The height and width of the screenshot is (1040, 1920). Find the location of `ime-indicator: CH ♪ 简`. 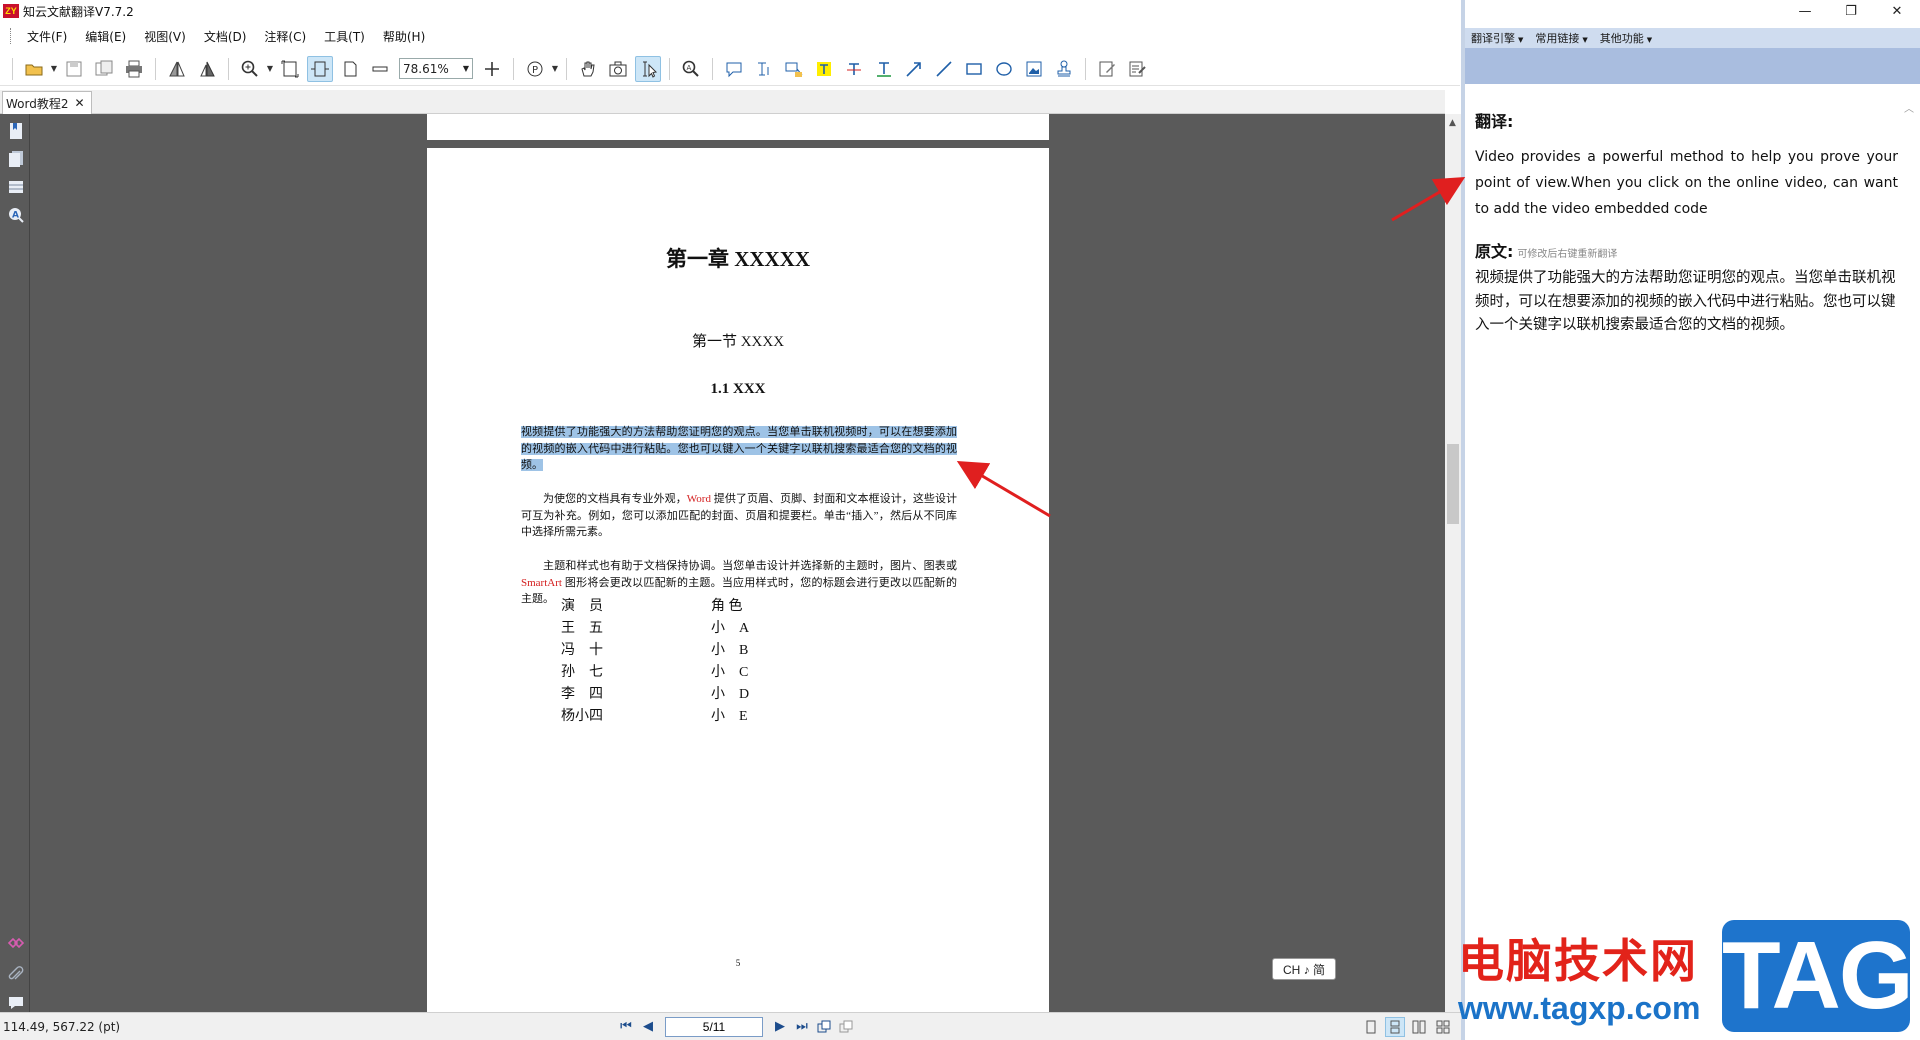

ime-indicator: CH ♪ 简 is located at coordinates (1304, 969).